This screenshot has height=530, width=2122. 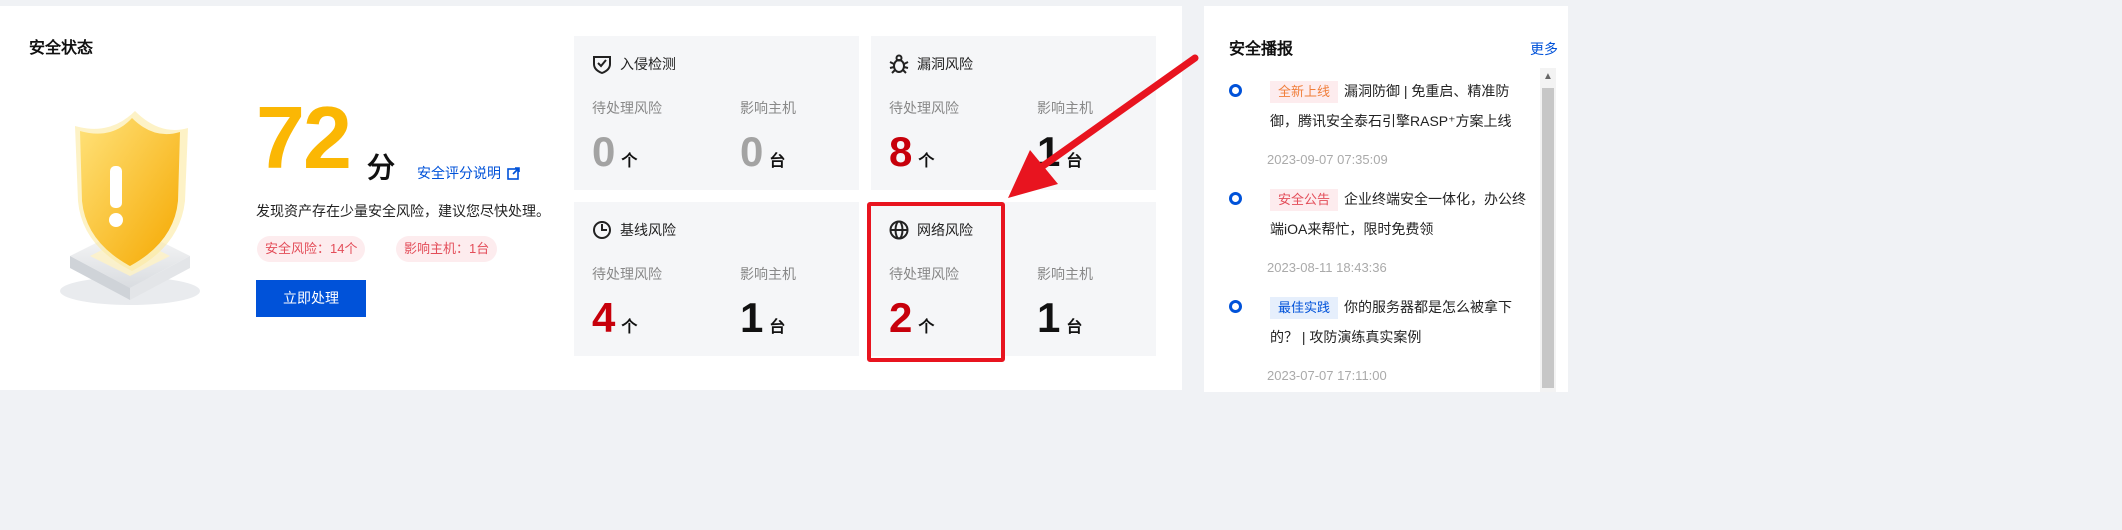 What do you see at coordinates (311, 298) in the screenshot?
I see `handle-now-button: 立即处理` at bounding box center [311, 298].